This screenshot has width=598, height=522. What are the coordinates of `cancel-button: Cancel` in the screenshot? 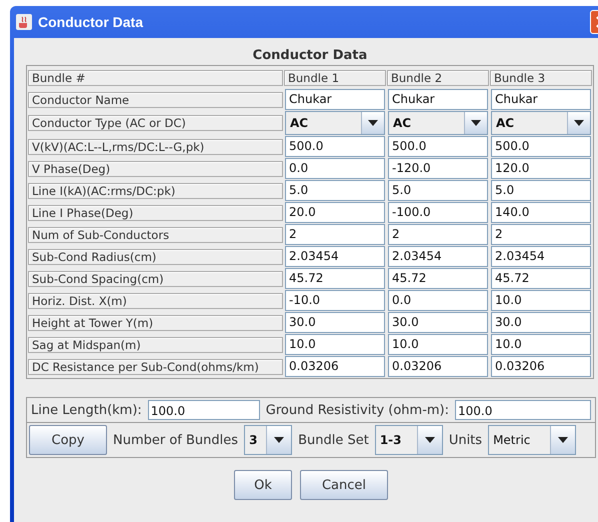 It's located at (344, 485).